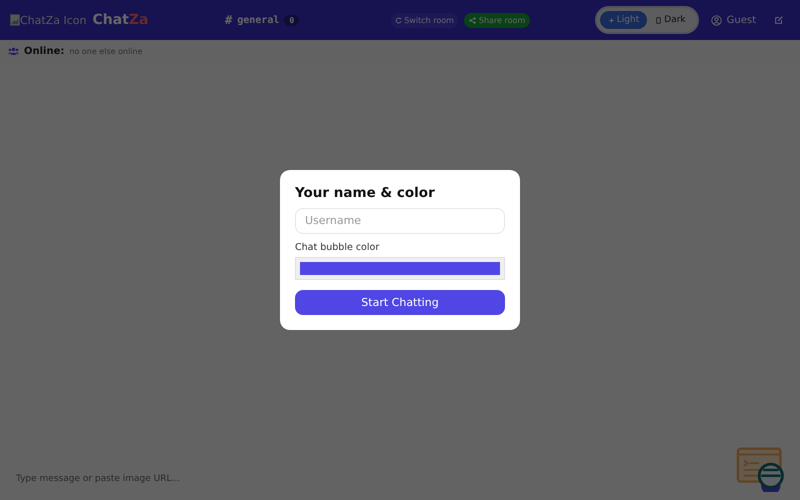 The height and width of the screenshot is (500, 800). I want to click on brand-name: ChatZa, so click(120, 20).